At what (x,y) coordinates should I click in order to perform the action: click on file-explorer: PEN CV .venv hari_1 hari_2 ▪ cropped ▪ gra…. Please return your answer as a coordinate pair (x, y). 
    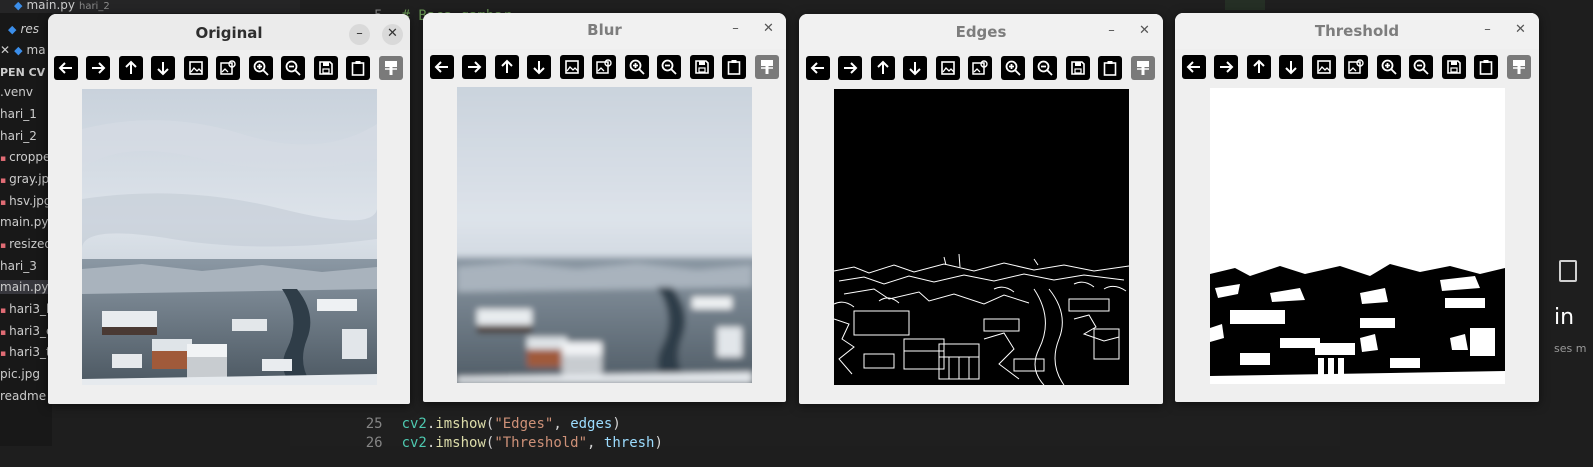
    Looking at the image, I should click on (42, 223).